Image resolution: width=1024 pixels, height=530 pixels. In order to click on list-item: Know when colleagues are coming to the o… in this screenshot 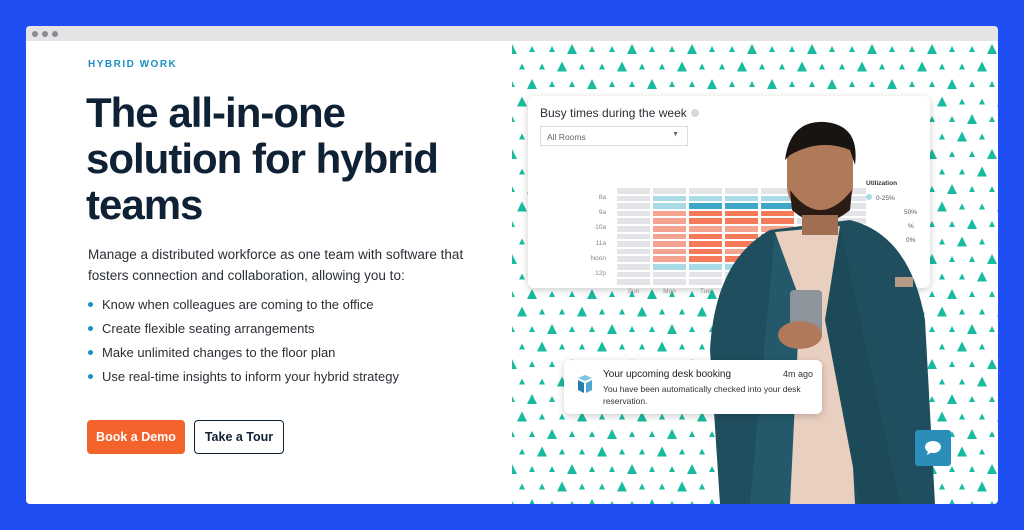, I will do `click(243, 304)`.